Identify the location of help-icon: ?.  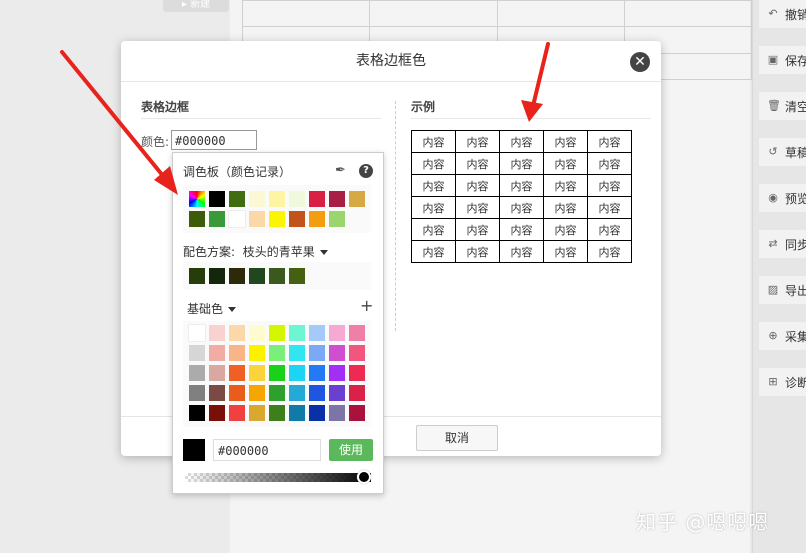
(366, 171).